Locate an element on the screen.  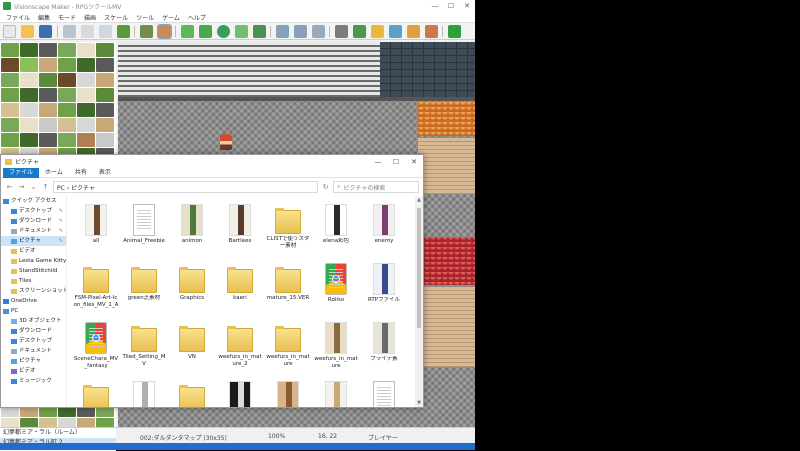
character-generator-icon is located at coordinates (431, 31).